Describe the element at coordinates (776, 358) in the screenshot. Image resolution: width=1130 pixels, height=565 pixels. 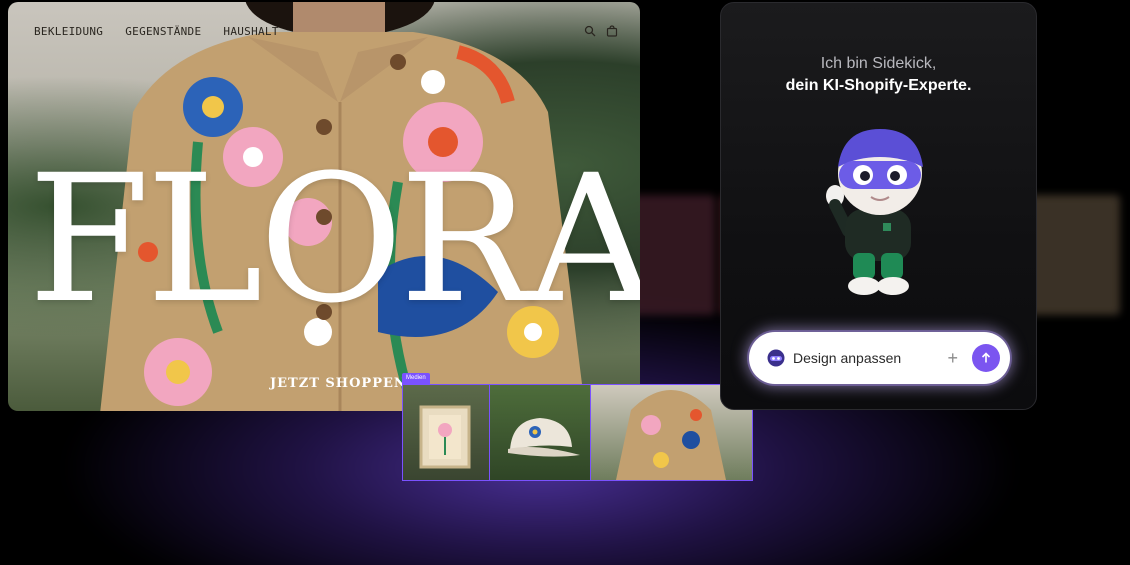
I see `sidekick-icon` at that location.